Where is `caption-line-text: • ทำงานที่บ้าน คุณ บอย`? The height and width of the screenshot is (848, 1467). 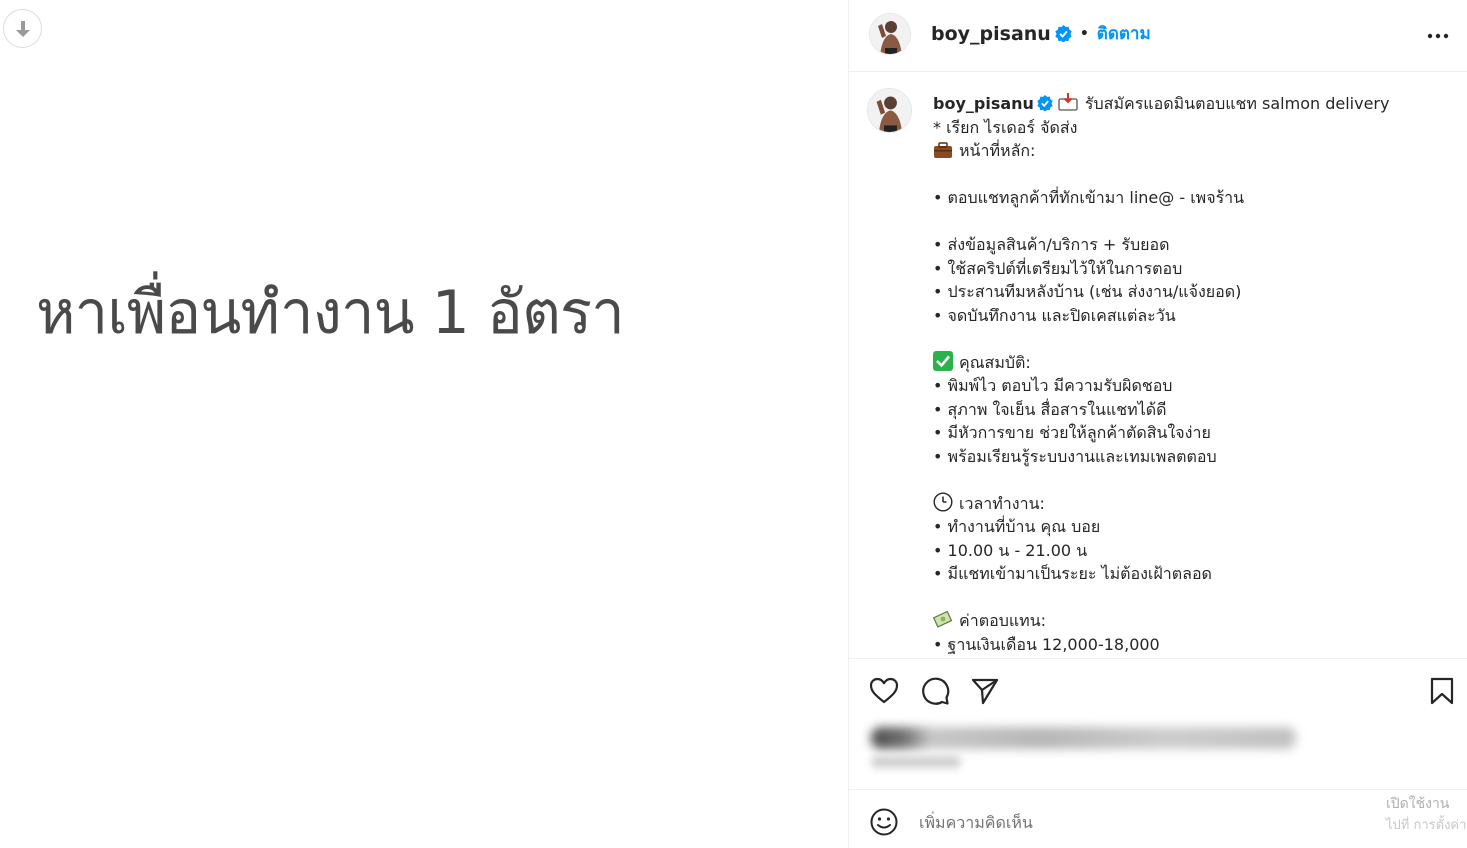 caption-line-text: • ทำงานที่บ้าน คุณ บอย is located at coordinates (1017, 526).